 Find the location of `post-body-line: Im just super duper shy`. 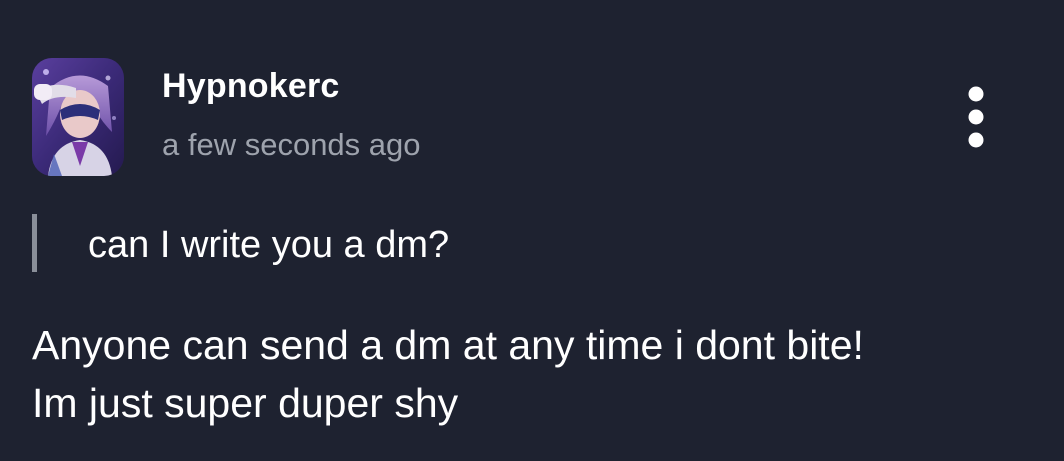

post-body-line: Im just super duper shy is located at coordinates (245, 403).